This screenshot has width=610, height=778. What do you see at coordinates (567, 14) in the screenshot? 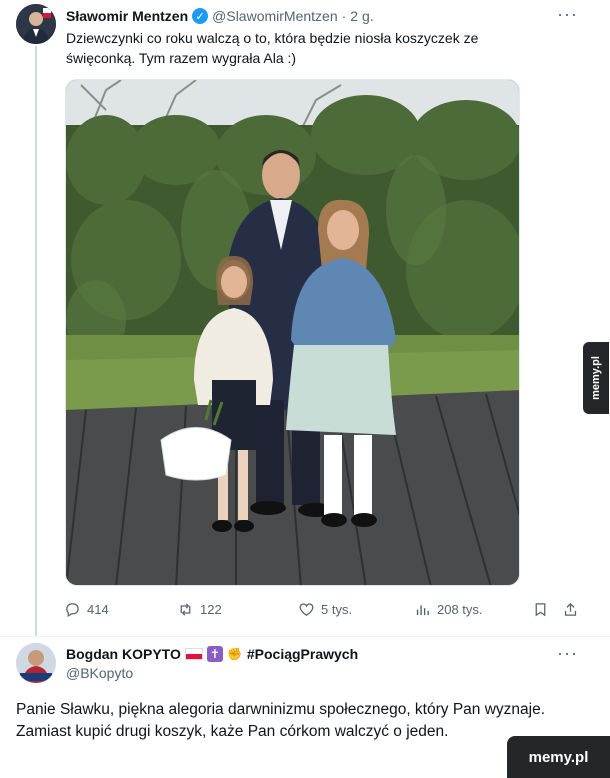
I see `more-options-icon: ···` at bounding box center [567, 14].